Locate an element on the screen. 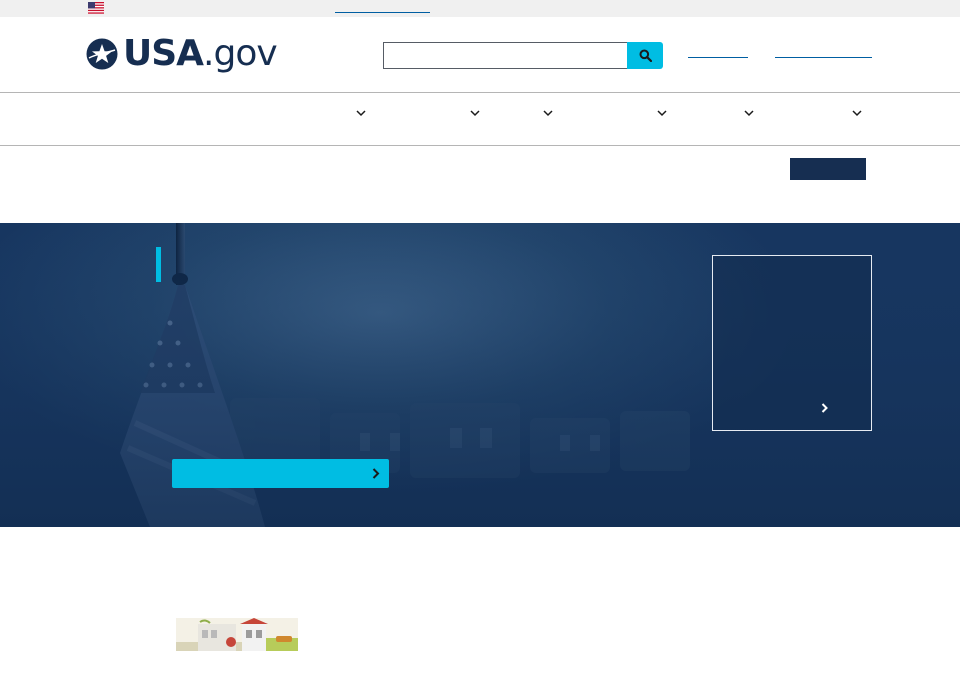 The width and height of the screenshot is (960, 692). primary-nav is located at coordinates (480, 119).